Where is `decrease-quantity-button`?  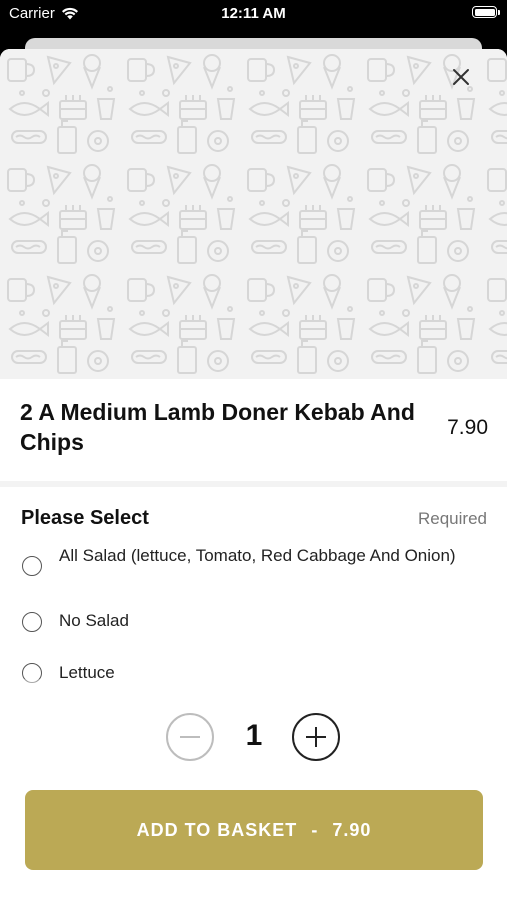 decrease-quantity-button is located at coordinates (190, 737).